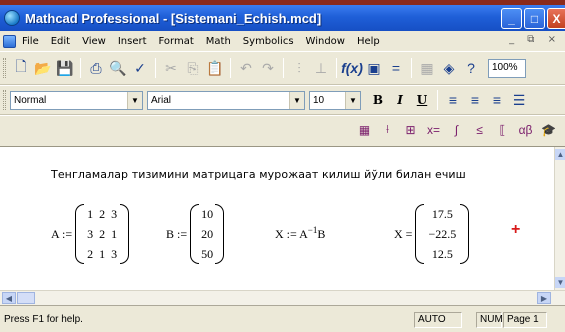  Describe the element at coordinates (299, 68) in the screenshot. I see `align-across-icon: ⫶` at that location.